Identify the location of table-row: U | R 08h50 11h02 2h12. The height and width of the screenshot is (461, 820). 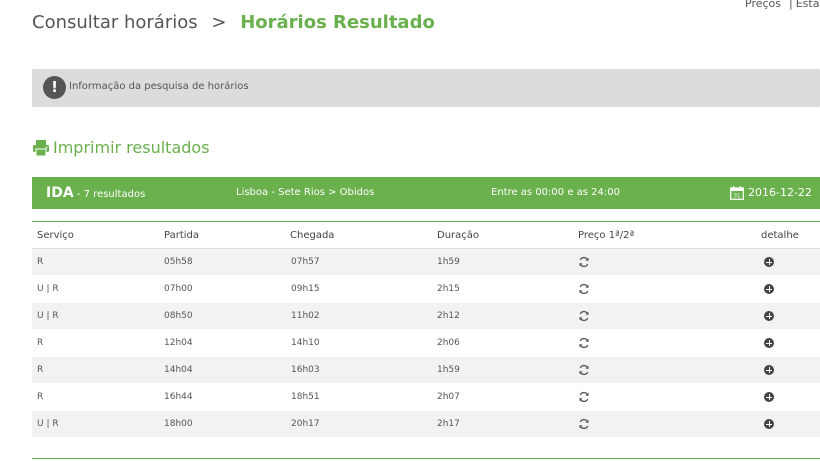
(426, 316).